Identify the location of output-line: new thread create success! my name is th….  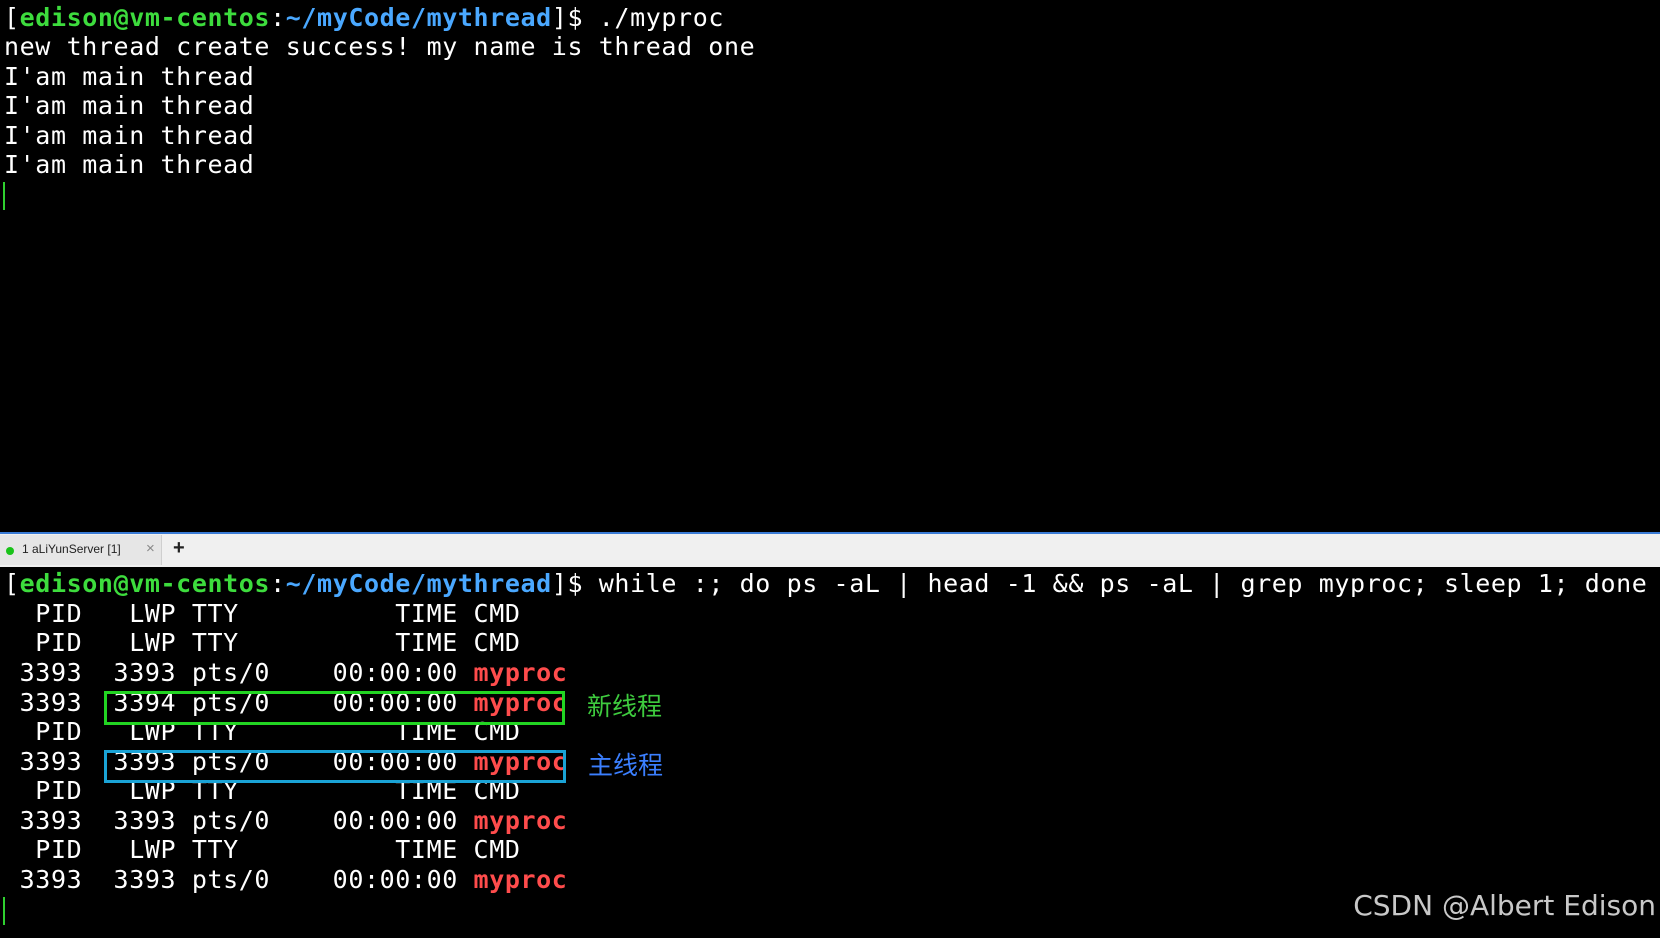
(380, 46).